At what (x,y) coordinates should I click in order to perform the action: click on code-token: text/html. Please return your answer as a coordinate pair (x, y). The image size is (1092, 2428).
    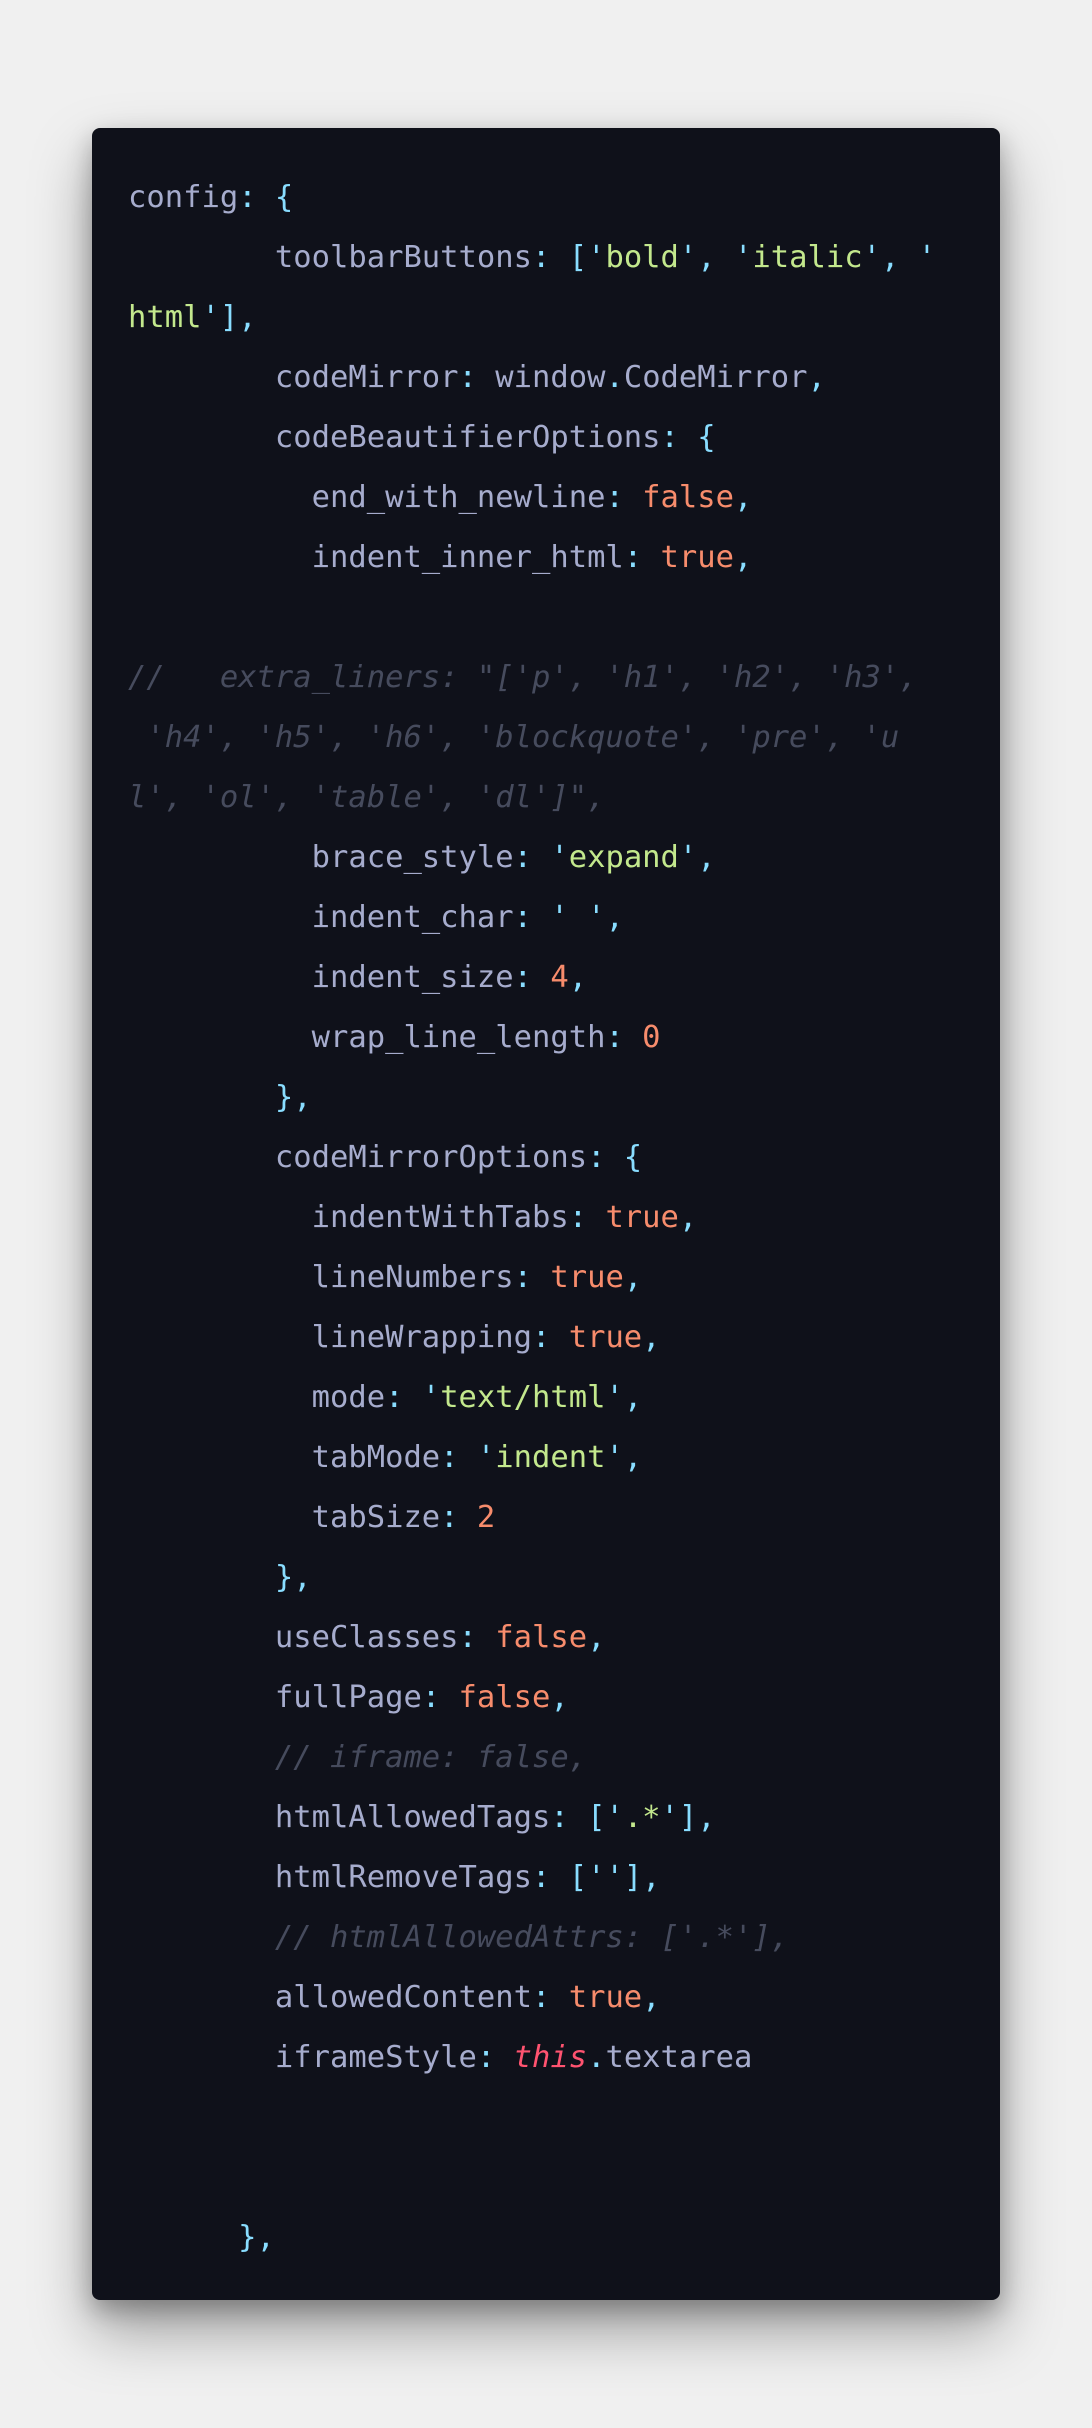
    Looking at the image, I should click on (523, 1397).